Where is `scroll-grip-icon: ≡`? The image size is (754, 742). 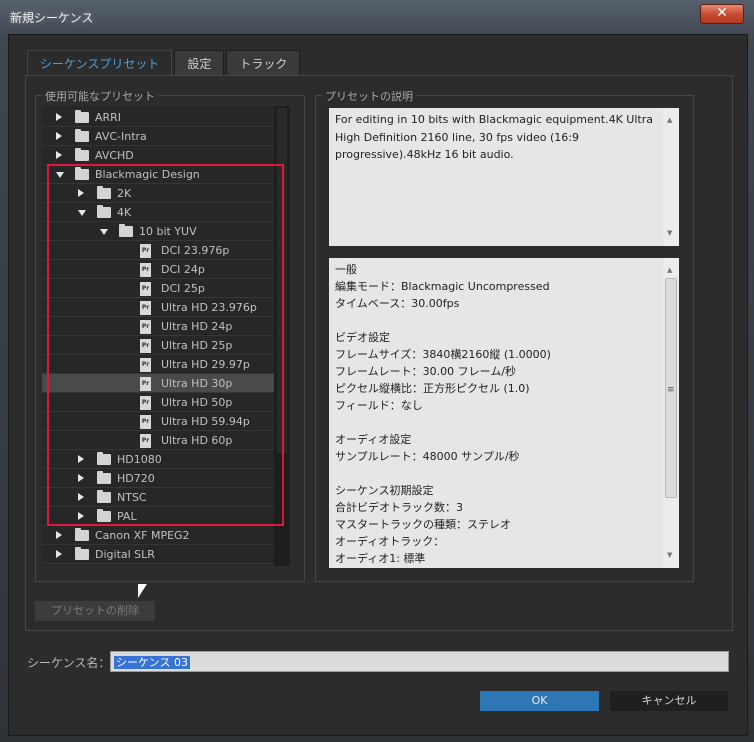
scroll-grip-icon: ≡ is located at coordinates (671, 390).